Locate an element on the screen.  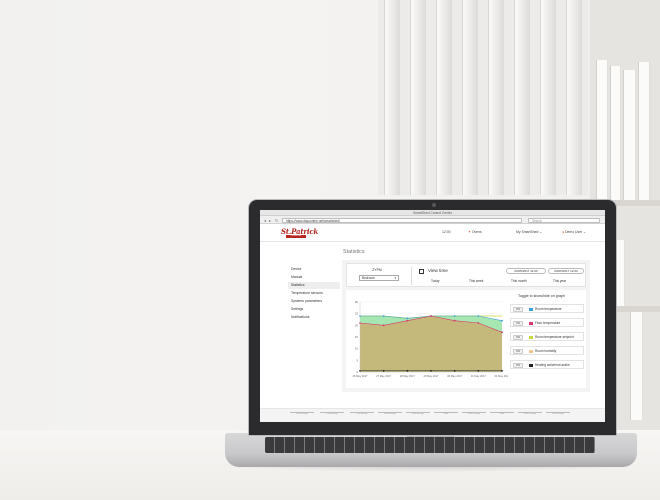
y-tick-label: 25 is located at coordinates (357, 314).